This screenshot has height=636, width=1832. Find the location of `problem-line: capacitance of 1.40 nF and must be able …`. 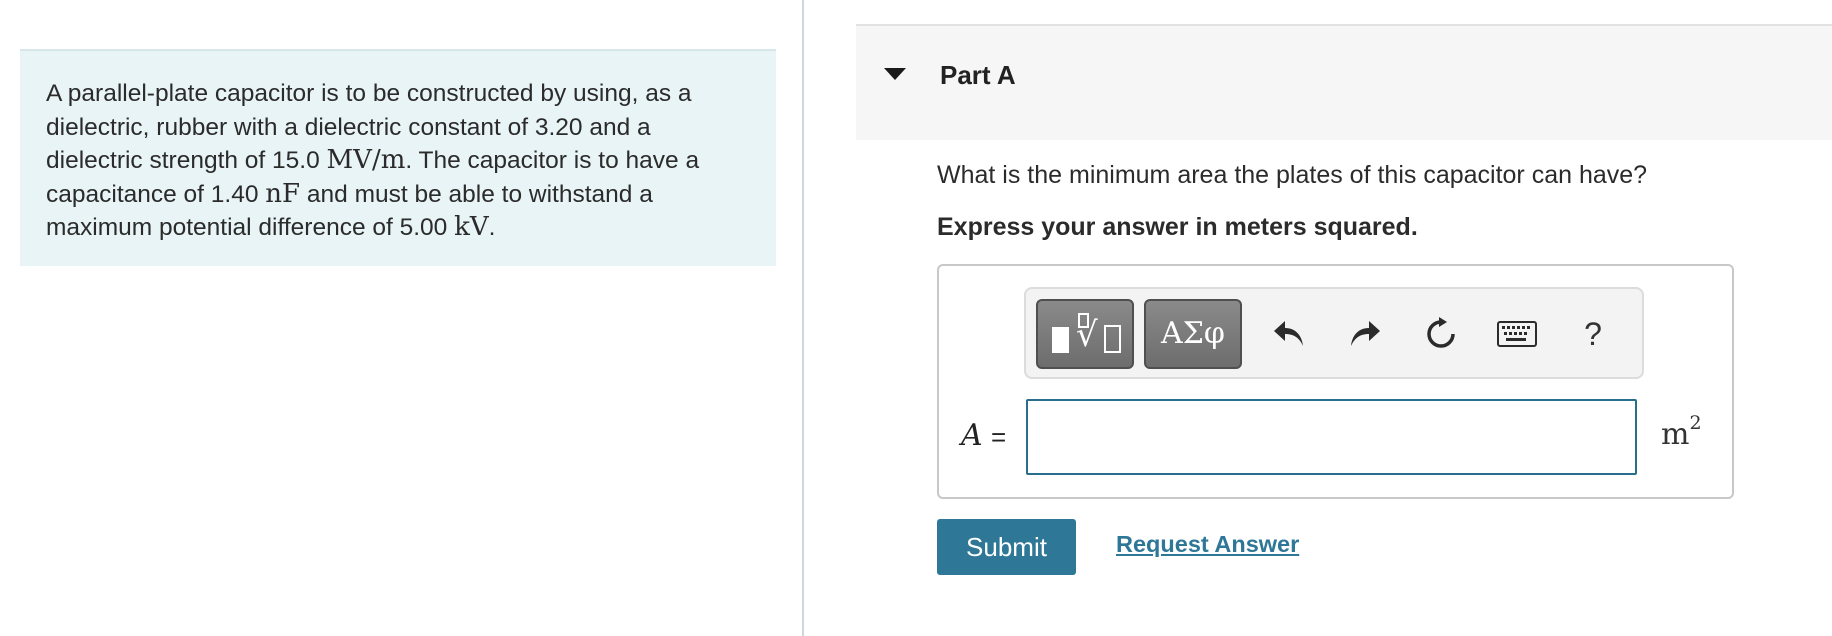

problem-line: capacitance of 1.40 nF and must be able … is located at coordinates (398, 195).